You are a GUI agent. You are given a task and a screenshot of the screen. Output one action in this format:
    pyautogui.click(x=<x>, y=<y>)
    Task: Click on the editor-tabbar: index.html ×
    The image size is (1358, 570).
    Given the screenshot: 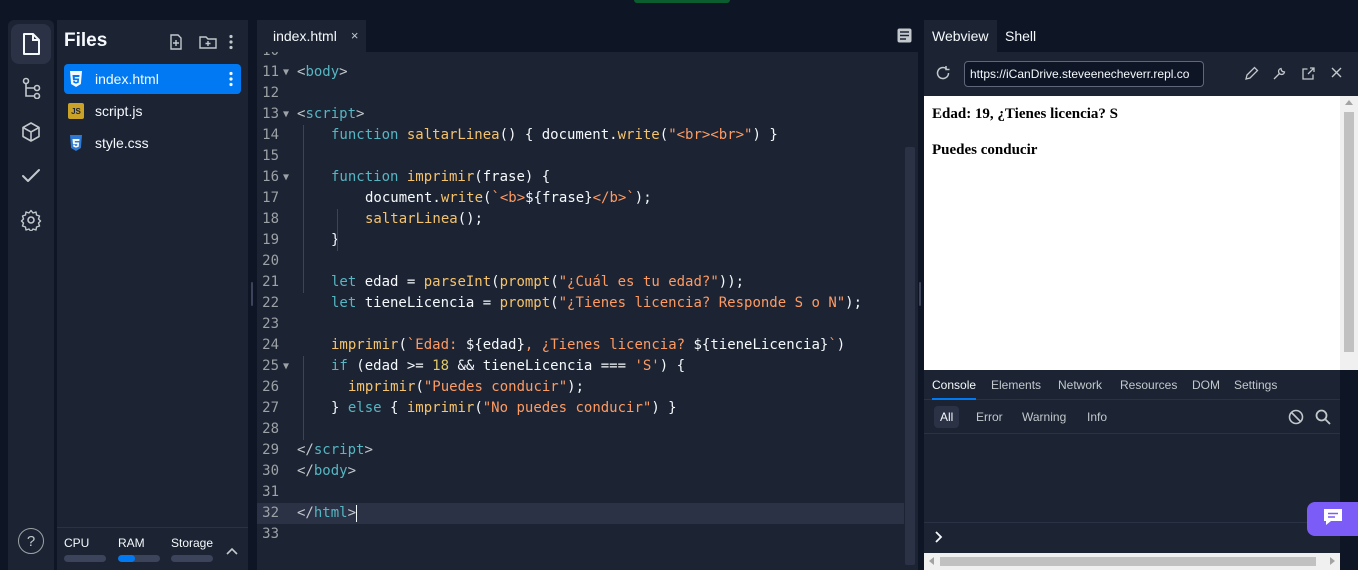 What is the action you would take?
    pyautogui.click(x=587, y=36)
    